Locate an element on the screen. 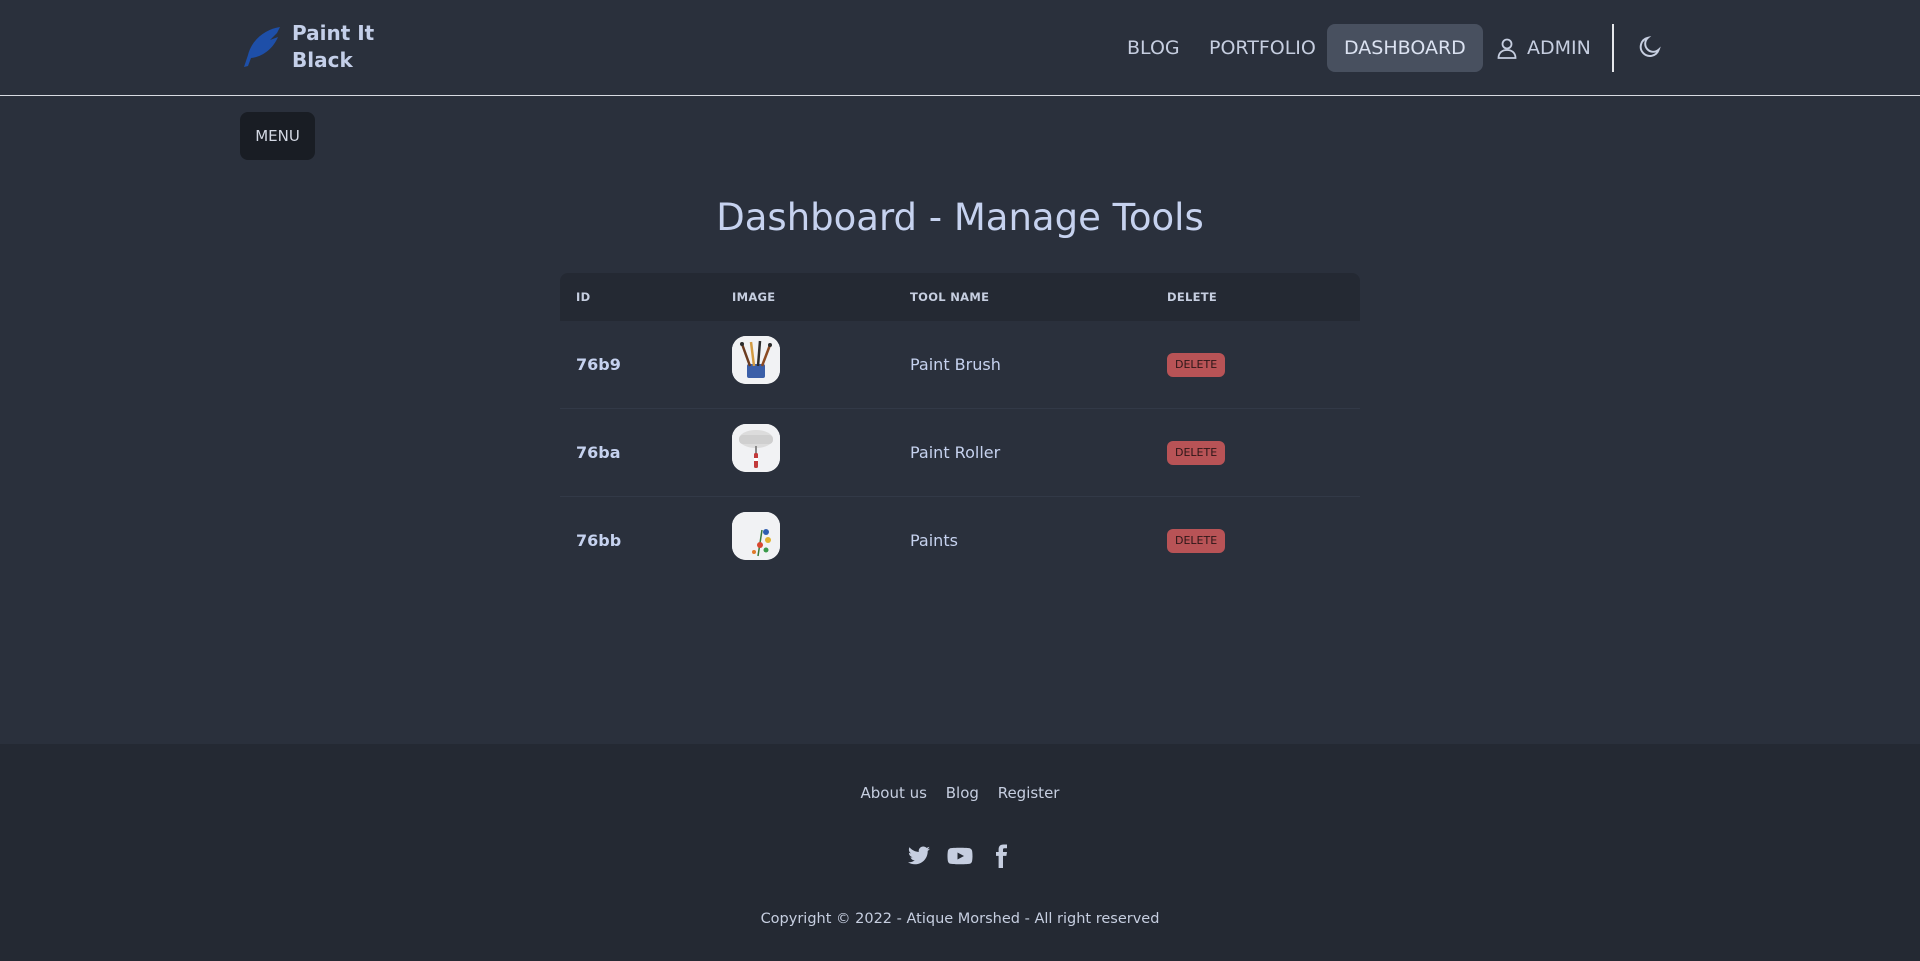  feather-logo-icon is located at coordinates (262, 47).